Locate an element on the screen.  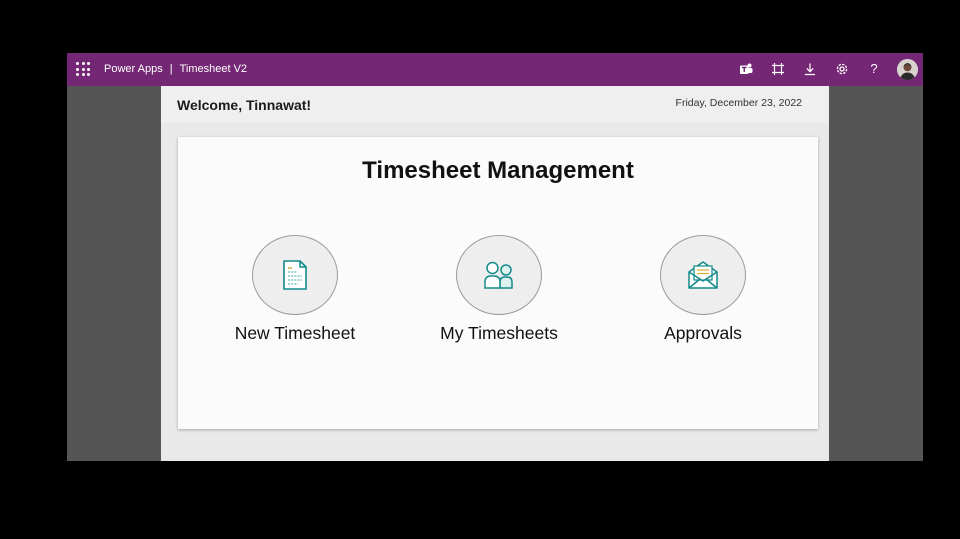
app-title-bar: Power Apps | Timesheet V2 is located at coordinates (175, 69).